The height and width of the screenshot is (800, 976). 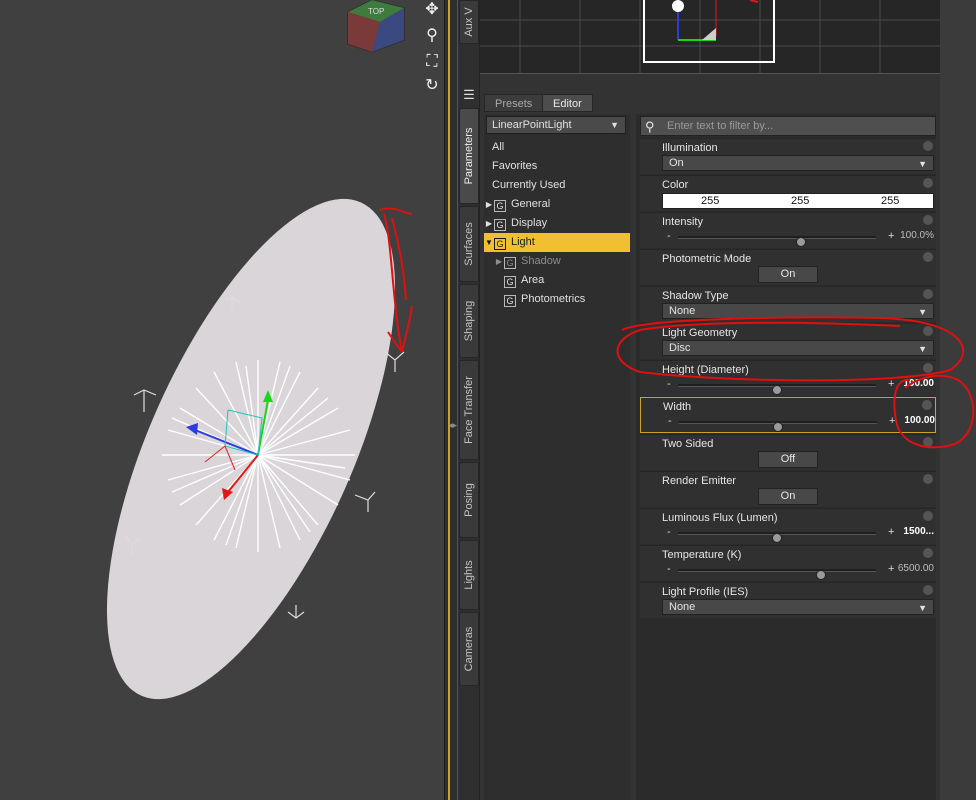 What do you see at coordinates (432, 10) in the screenshot?
I see `move-icon: ✥` at bounding box center [432, 10].